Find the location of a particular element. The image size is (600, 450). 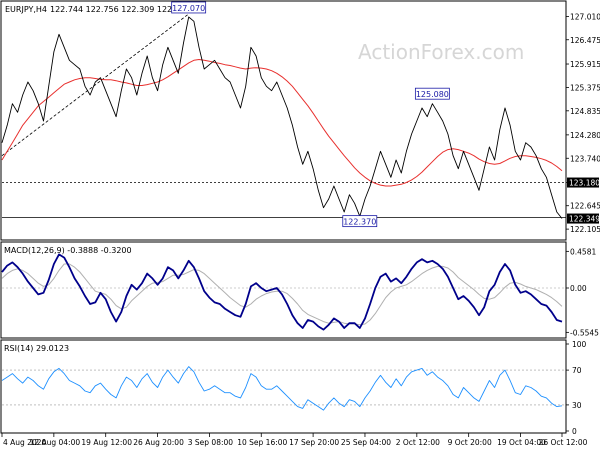

x-tick-label: 12 Aug 04:00 is located at coordinates (55, 442).